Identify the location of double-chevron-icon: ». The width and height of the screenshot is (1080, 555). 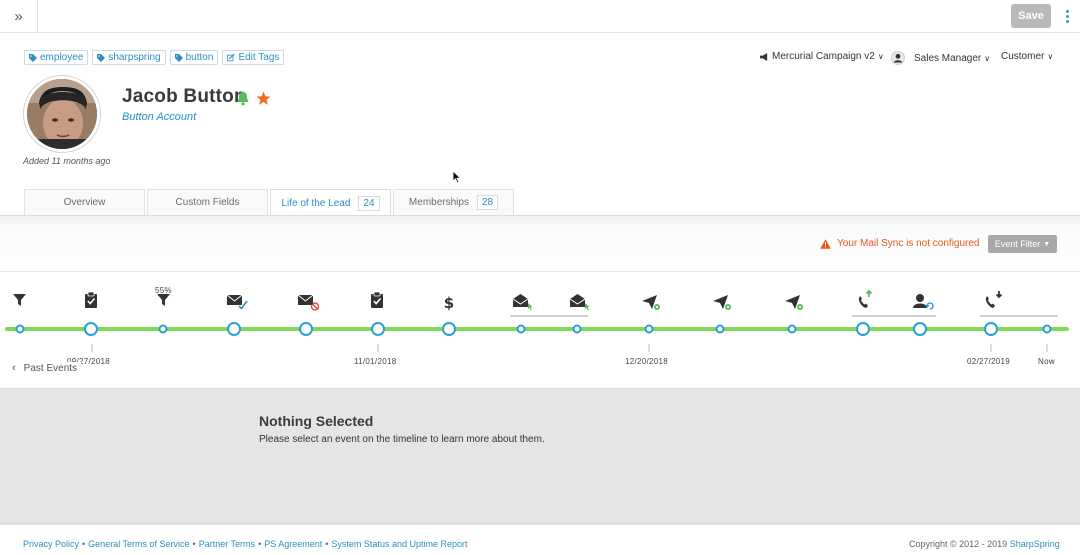
(18, 16).